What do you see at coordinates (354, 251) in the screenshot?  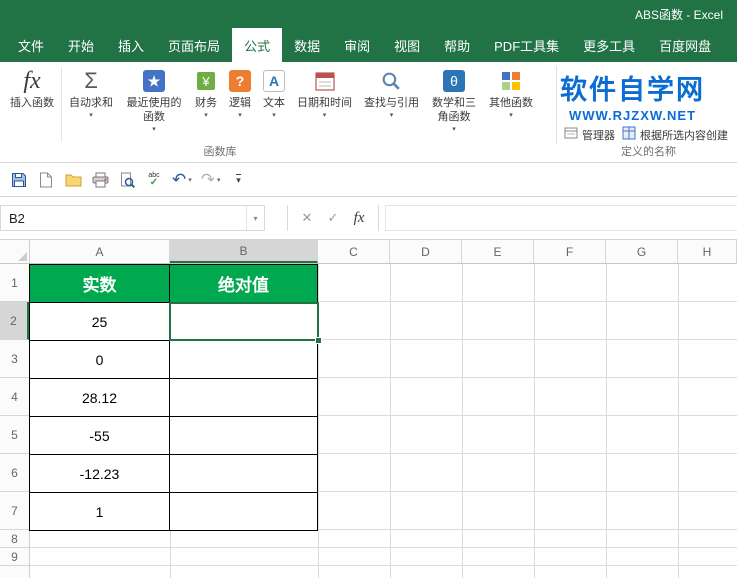 I see `column-header-C: C` at bounding box center [354, 251].